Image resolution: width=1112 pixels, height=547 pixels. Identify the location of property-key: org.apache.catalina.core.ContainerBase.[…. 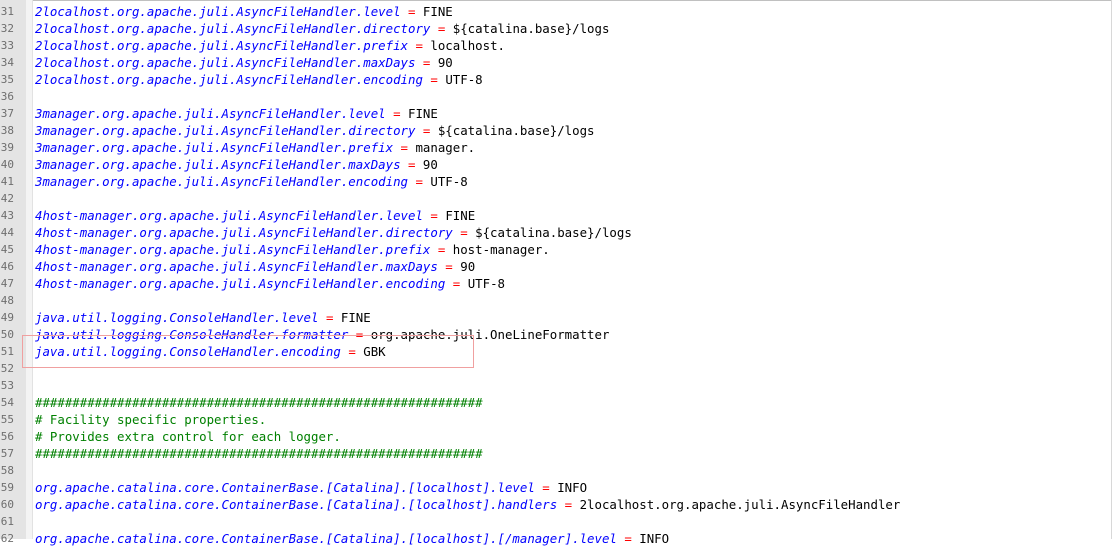
(285, 487).